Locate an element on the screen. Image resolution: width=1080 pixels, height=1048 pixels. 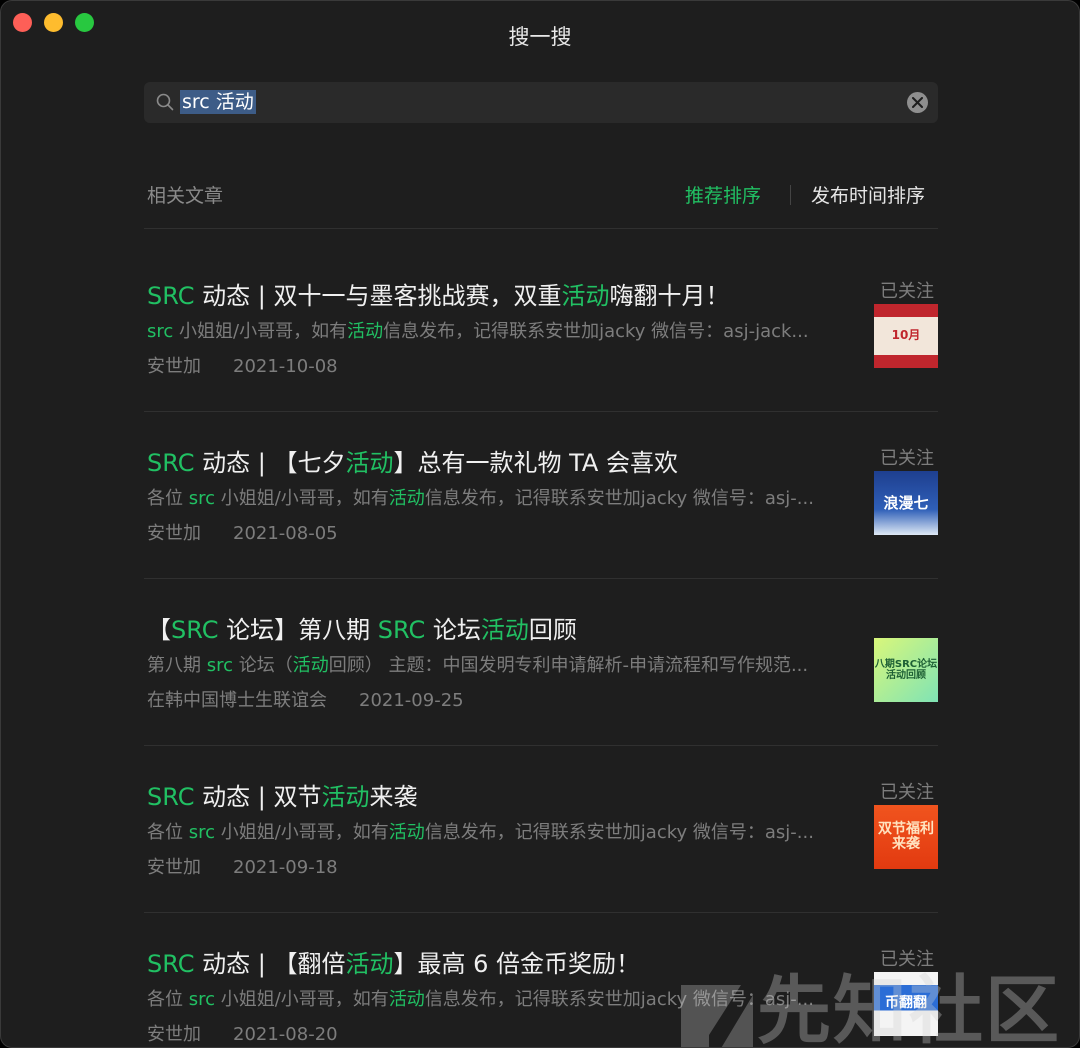
article-meta: 在韩中国博士生联谊会 2021-09-25 is located at coordinates (305, 699).